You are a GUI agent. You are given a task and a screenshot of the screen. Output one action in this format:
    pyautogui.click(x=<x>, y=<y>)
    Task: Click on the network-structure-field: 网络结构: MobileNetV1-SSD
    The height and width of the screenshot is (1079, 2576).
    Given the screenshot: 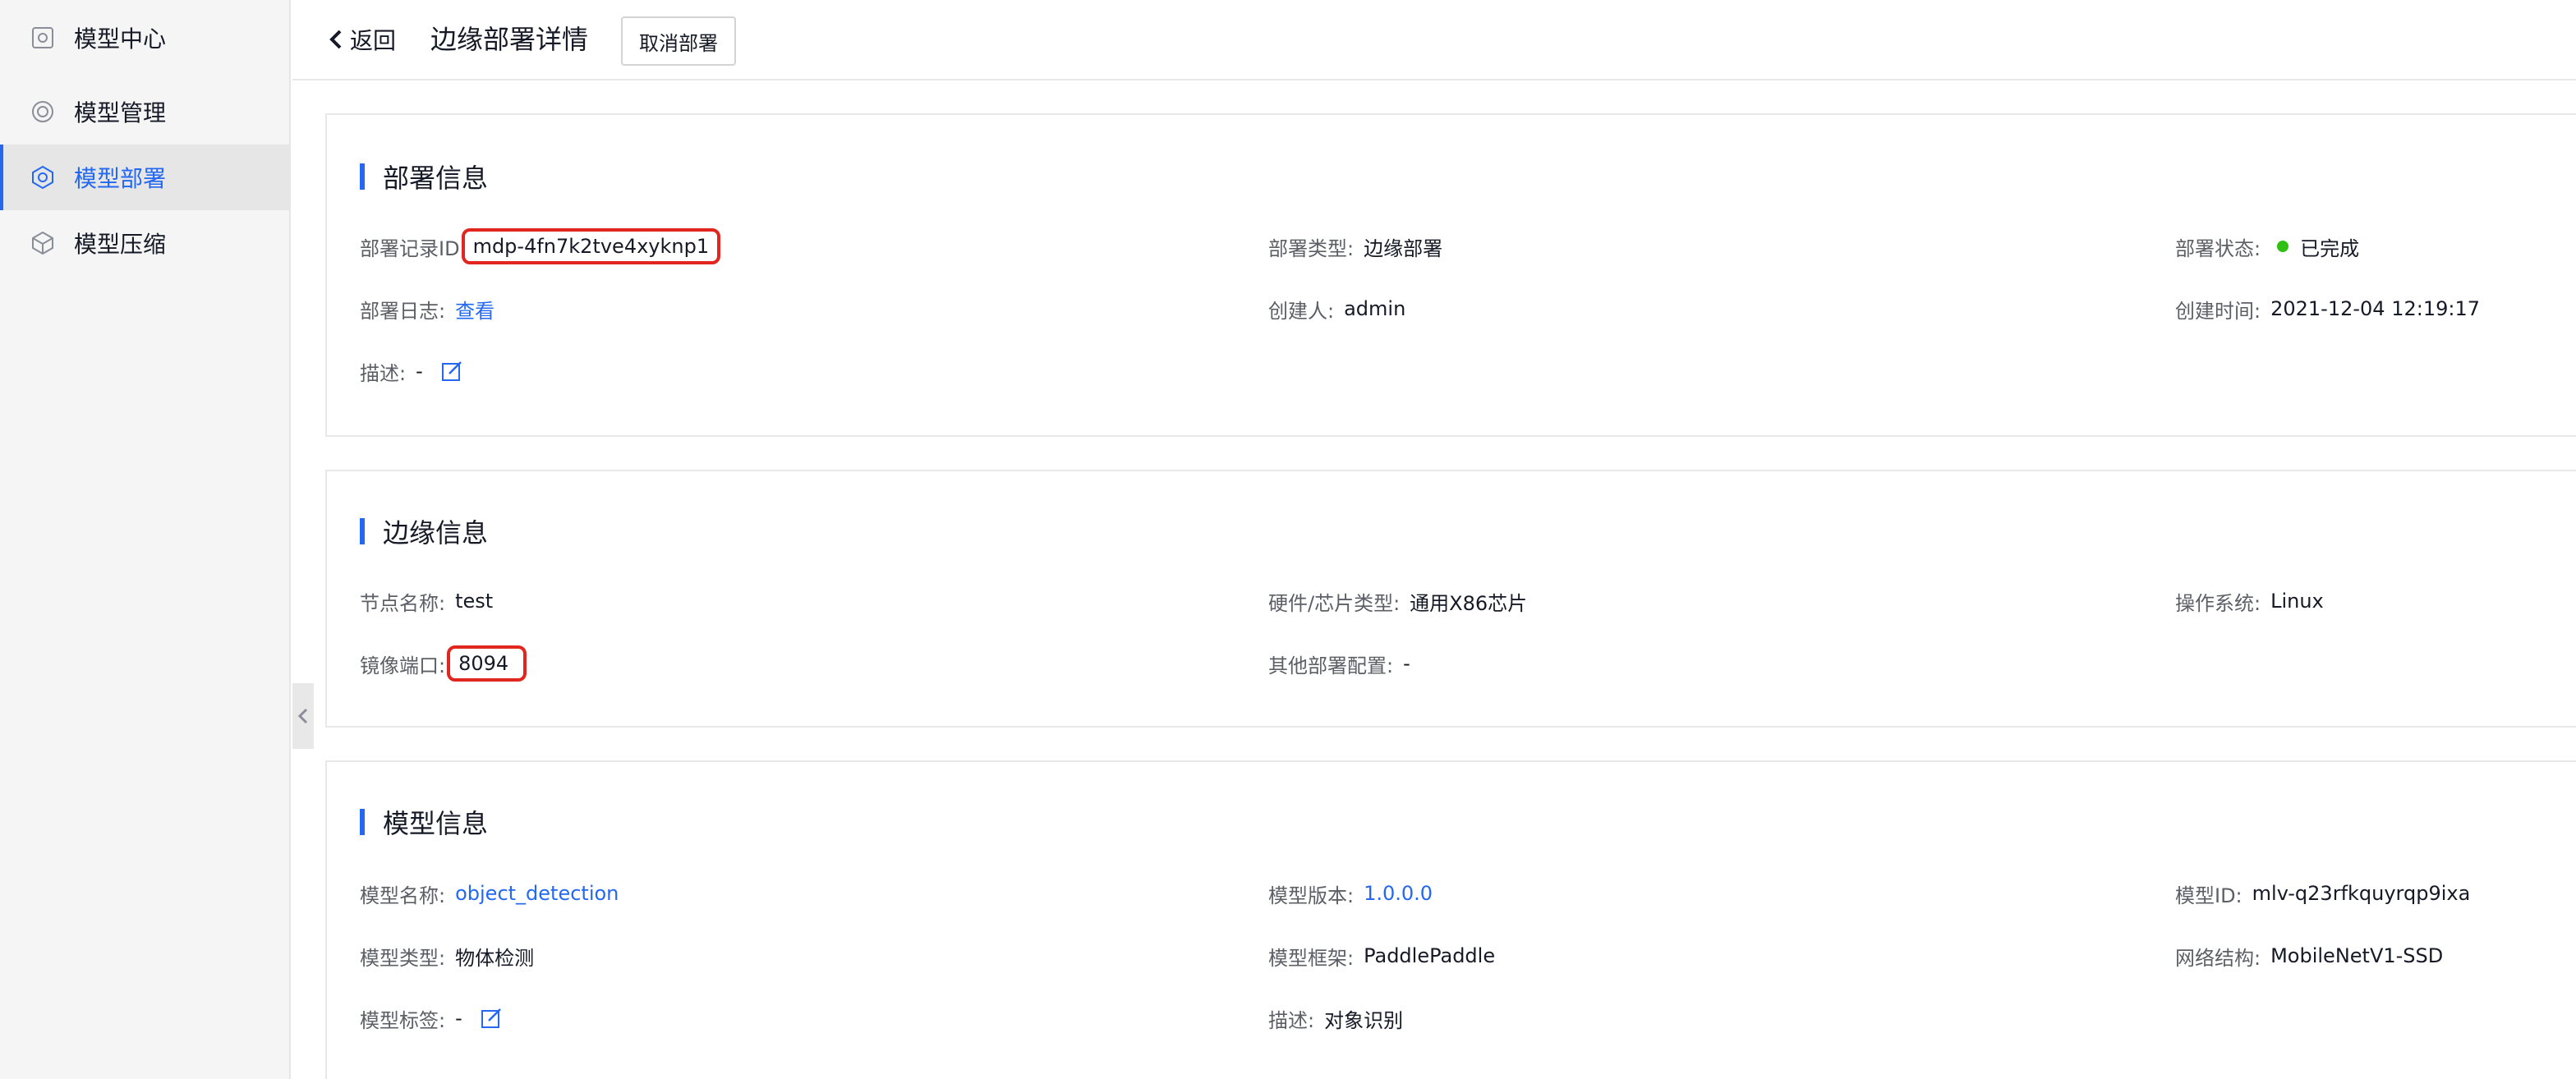 What is the action you would take?
    pyautogui.click(x=2309, y=957)
    